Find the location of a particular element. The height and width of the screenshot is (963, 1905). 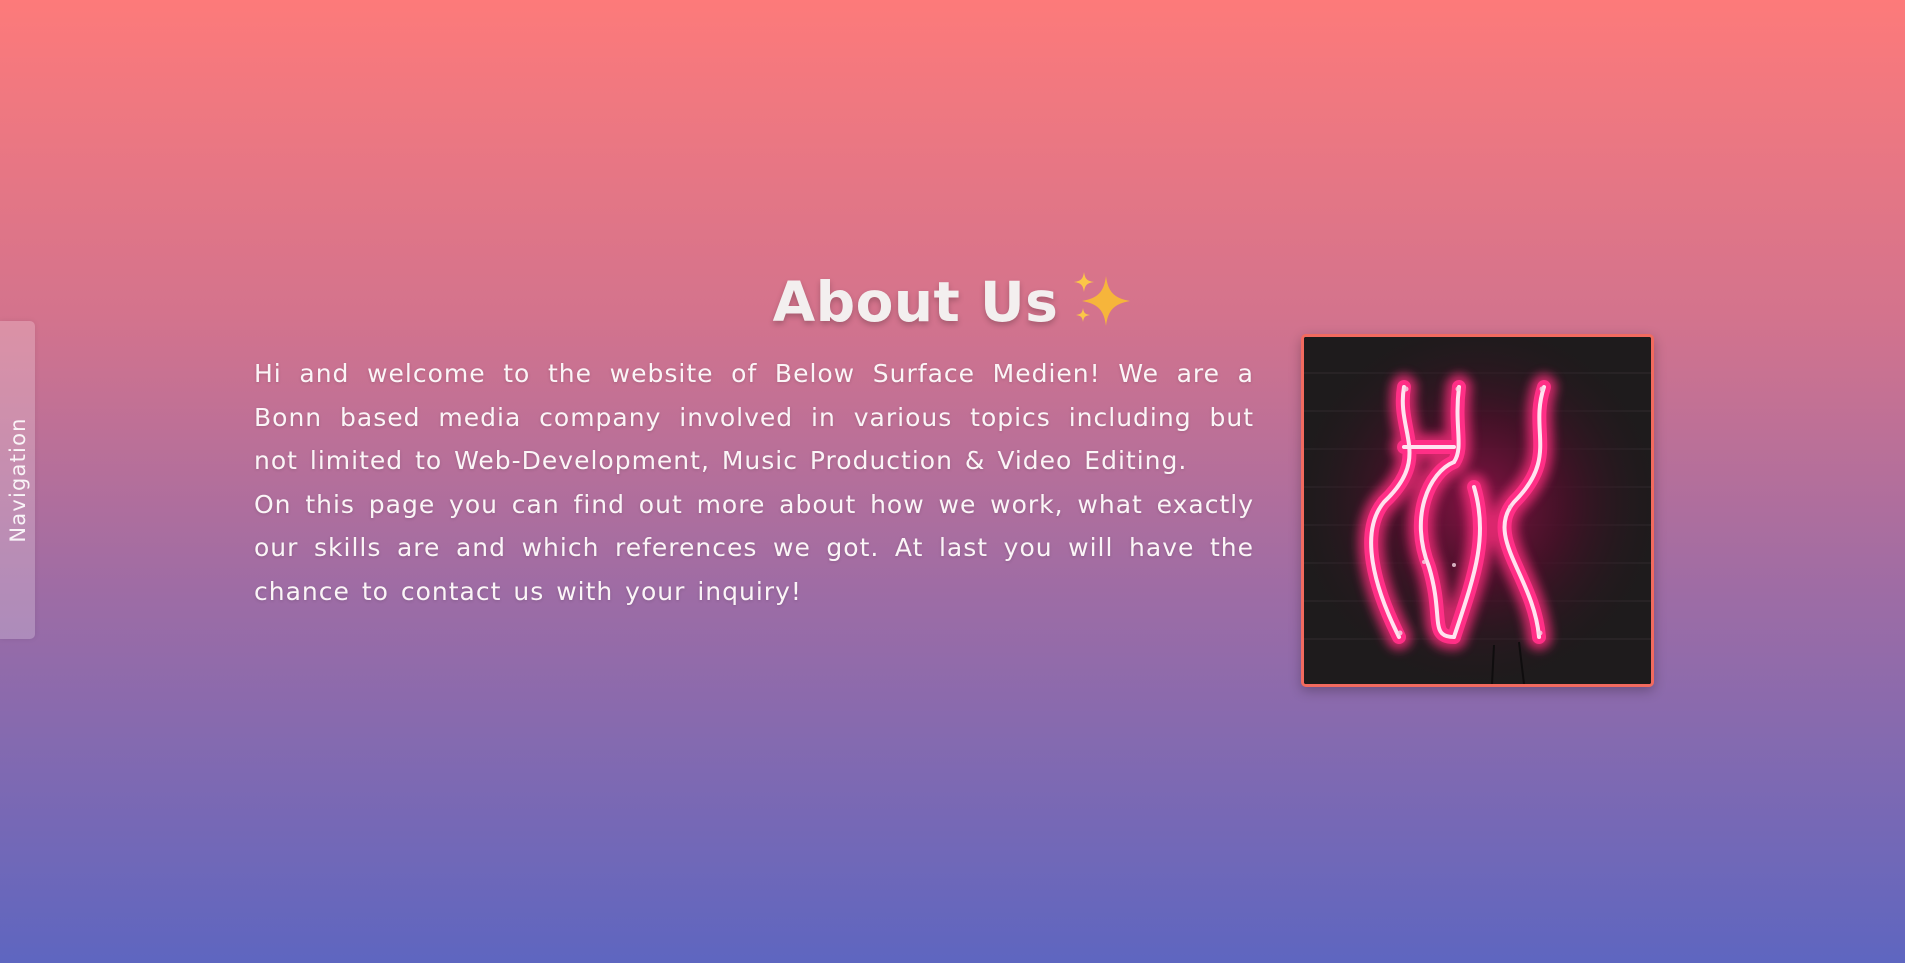

page-title: About Us is located at coordinates (952, 302).